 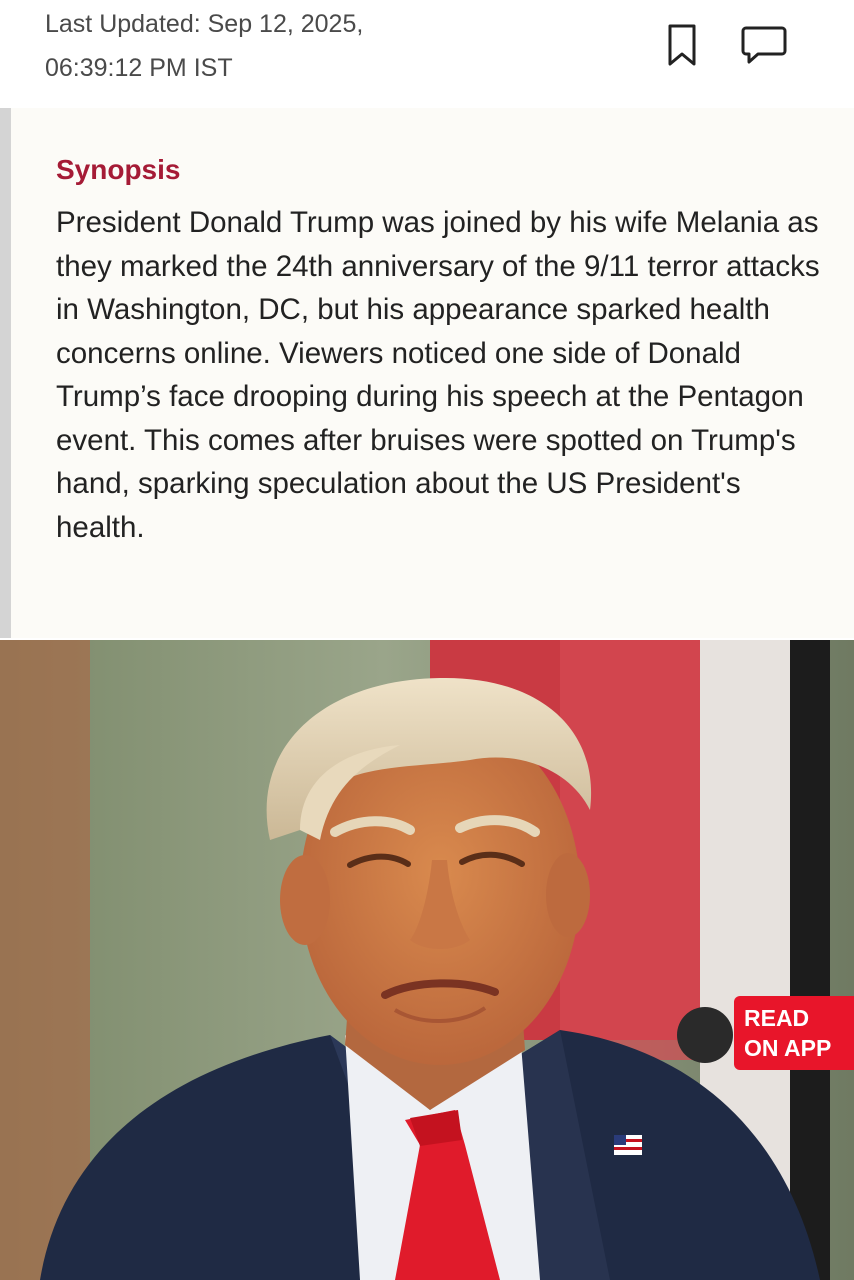 What do you see at coordinates (204, 24) in the screenshot?
I see `last-updated-date: Last Updated: Sep 12, 2025,` at bounding box center [204, 24].